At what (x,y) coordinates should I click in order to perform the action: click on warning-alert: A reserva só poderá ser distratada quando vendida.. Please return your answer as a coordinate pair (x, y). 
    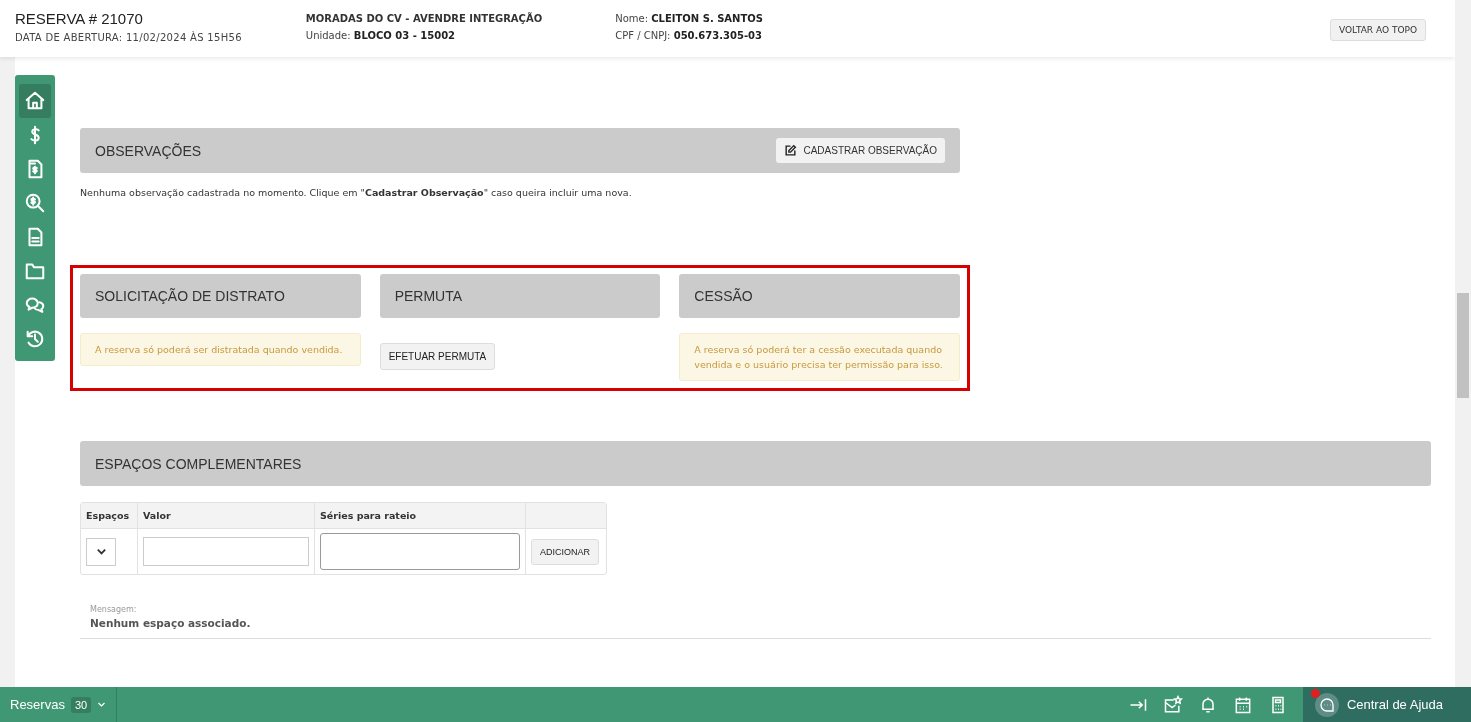
    Looking at the image, I should click on (220, 349).